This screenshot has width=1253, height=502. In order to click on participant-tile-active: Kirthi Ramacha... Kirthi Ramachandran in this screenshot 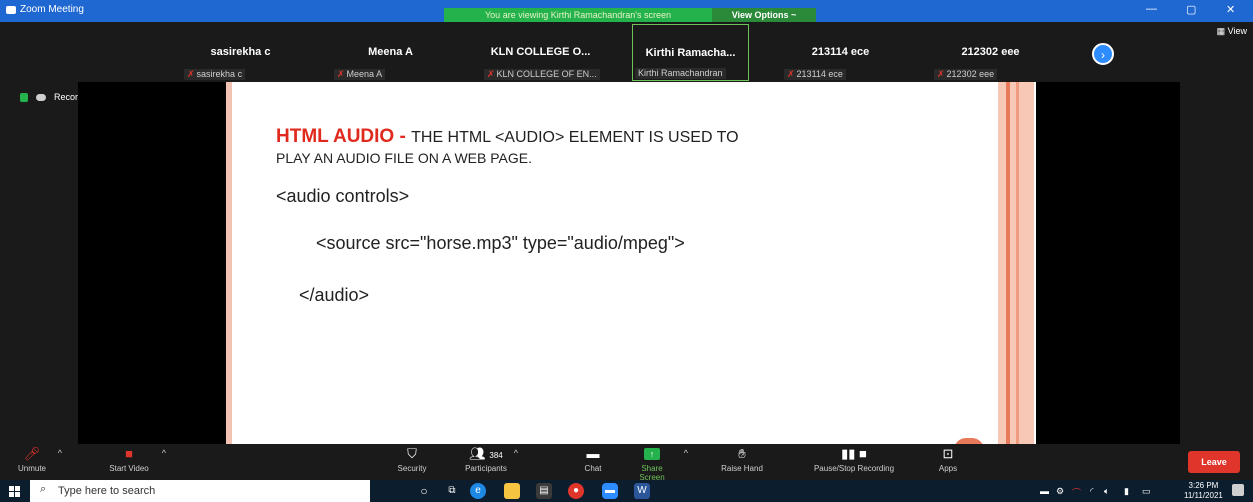, I will do `click(690, 52)`.